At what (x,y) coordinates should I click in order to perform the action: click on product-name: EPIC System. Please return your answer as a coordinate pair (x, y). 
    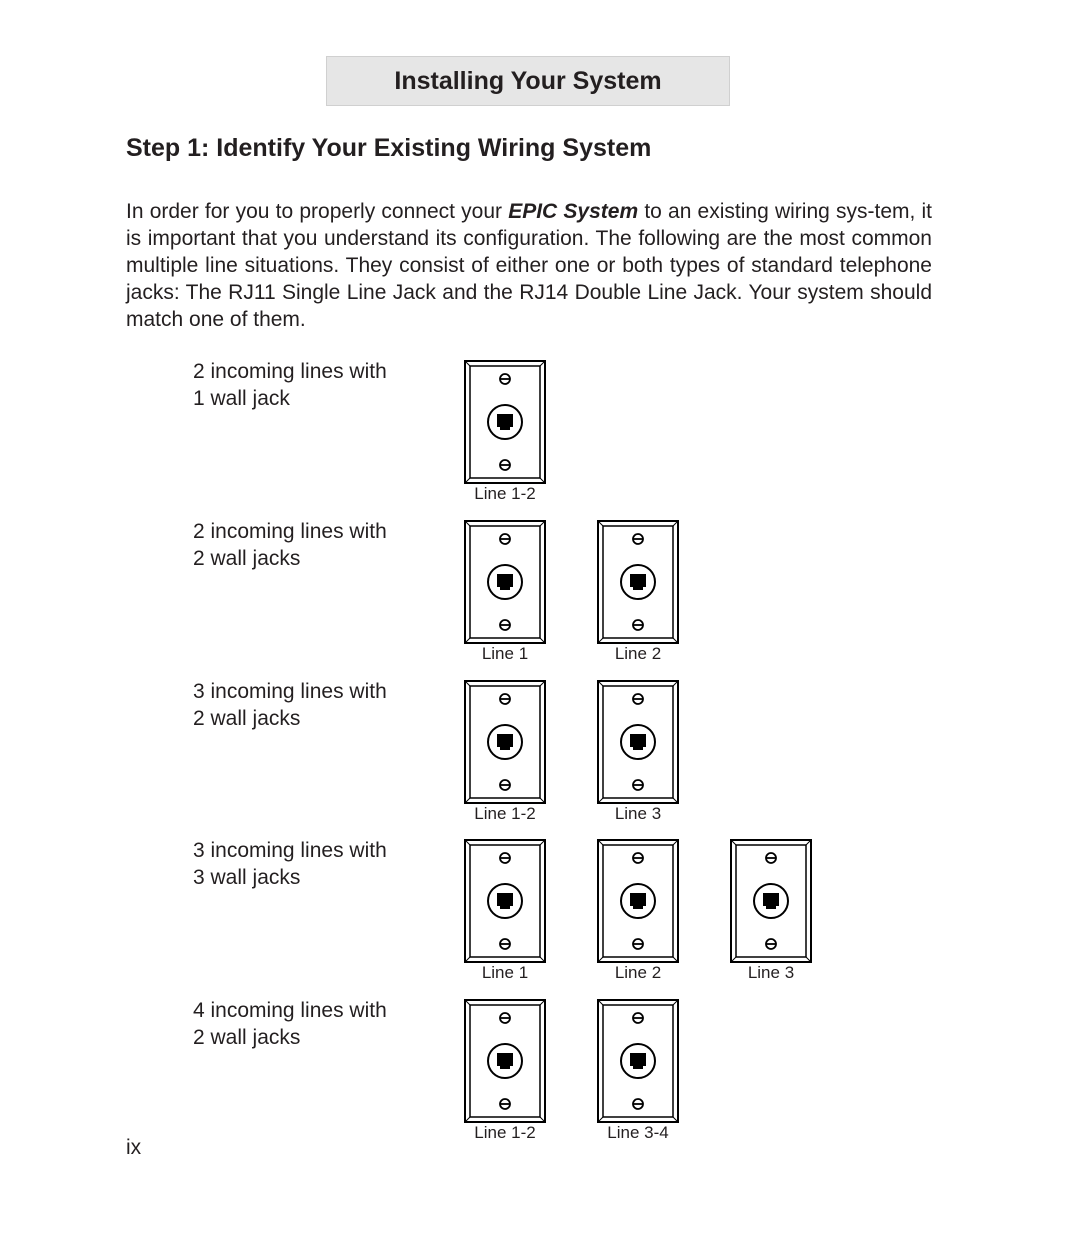
    Looking at the image, I should click on (573, 211).